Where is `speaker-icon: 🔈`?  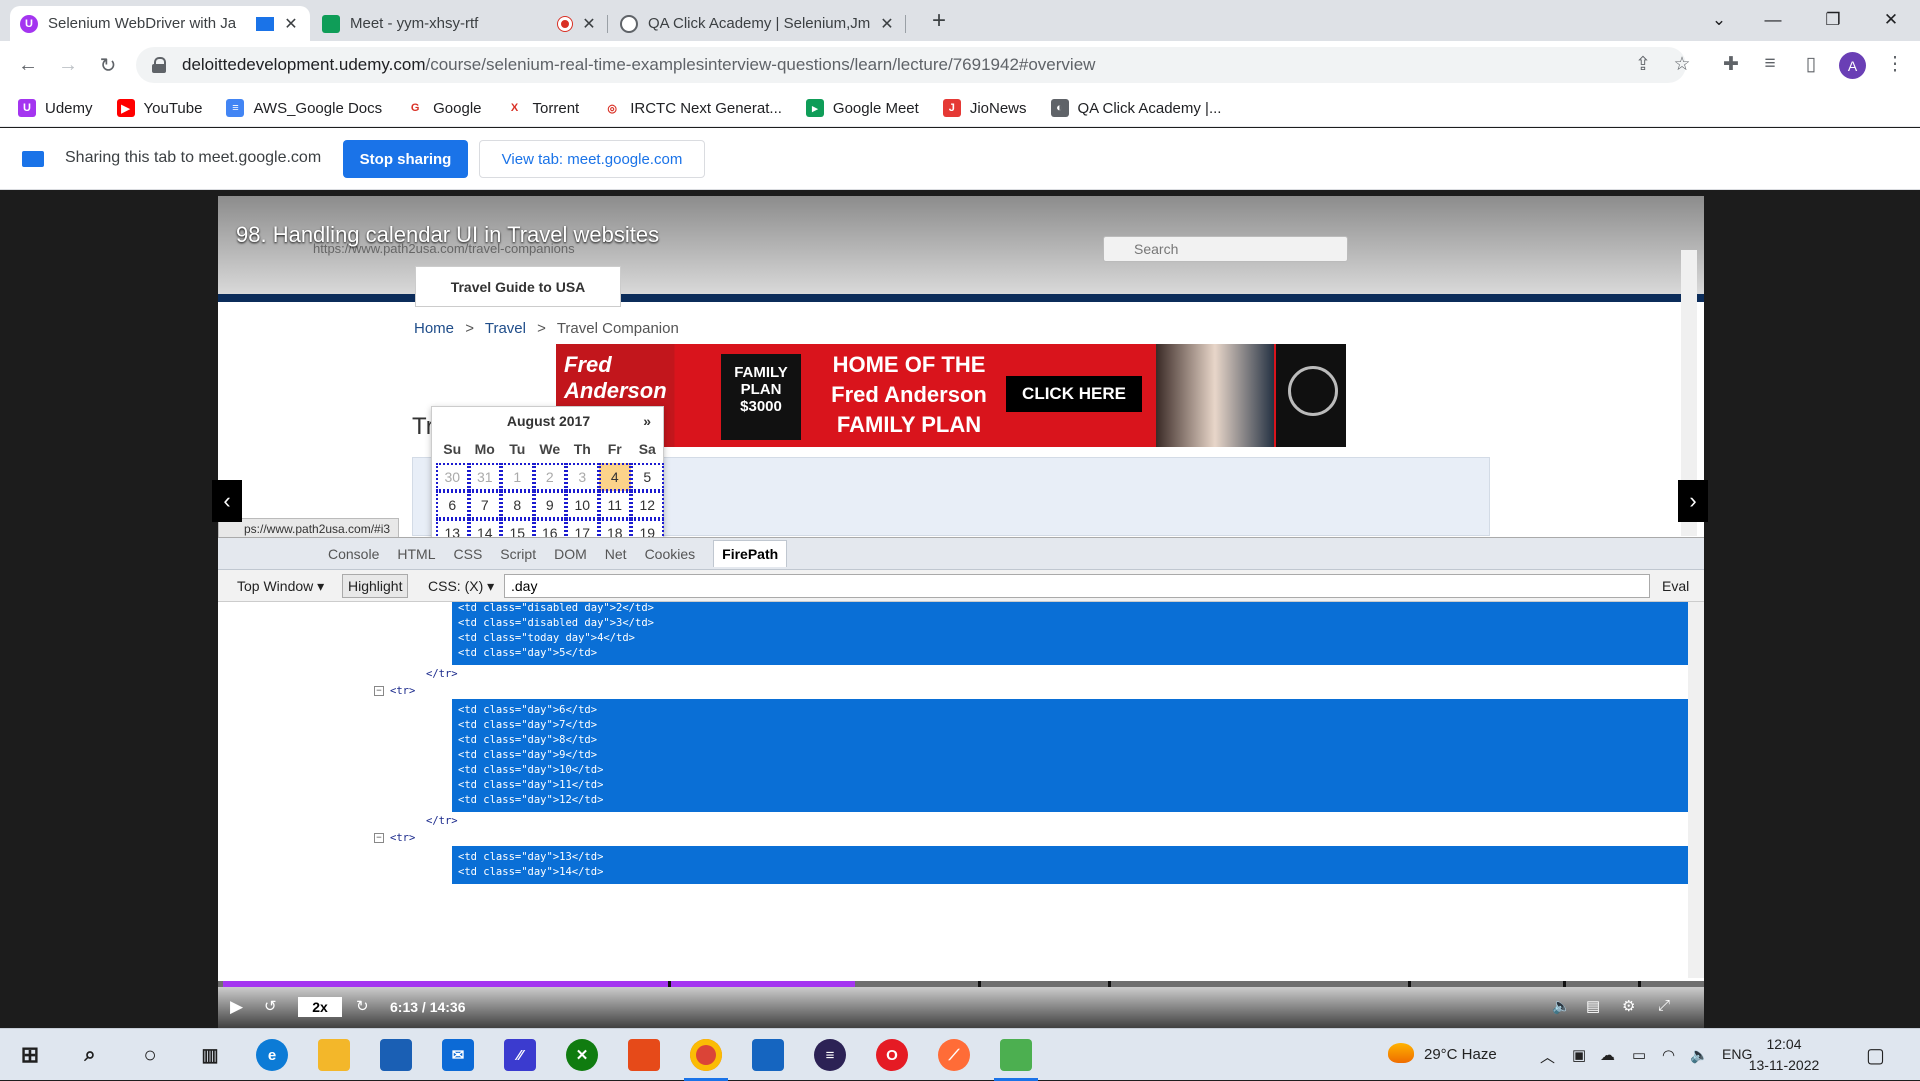
speaker-icon: 🔈 is located at coordinates (1699, 1055).